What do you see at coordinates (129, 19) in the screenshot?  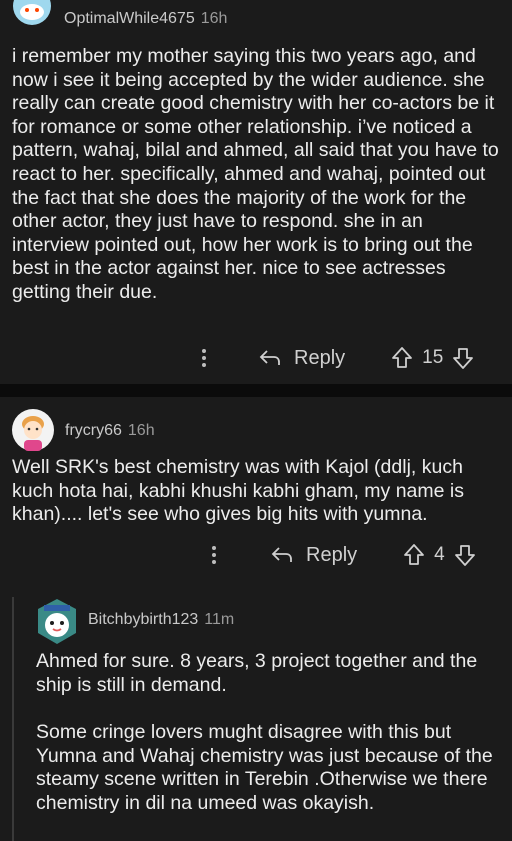 I see `author-name: OptimalWhile4675` at bounding box center [129, 19].